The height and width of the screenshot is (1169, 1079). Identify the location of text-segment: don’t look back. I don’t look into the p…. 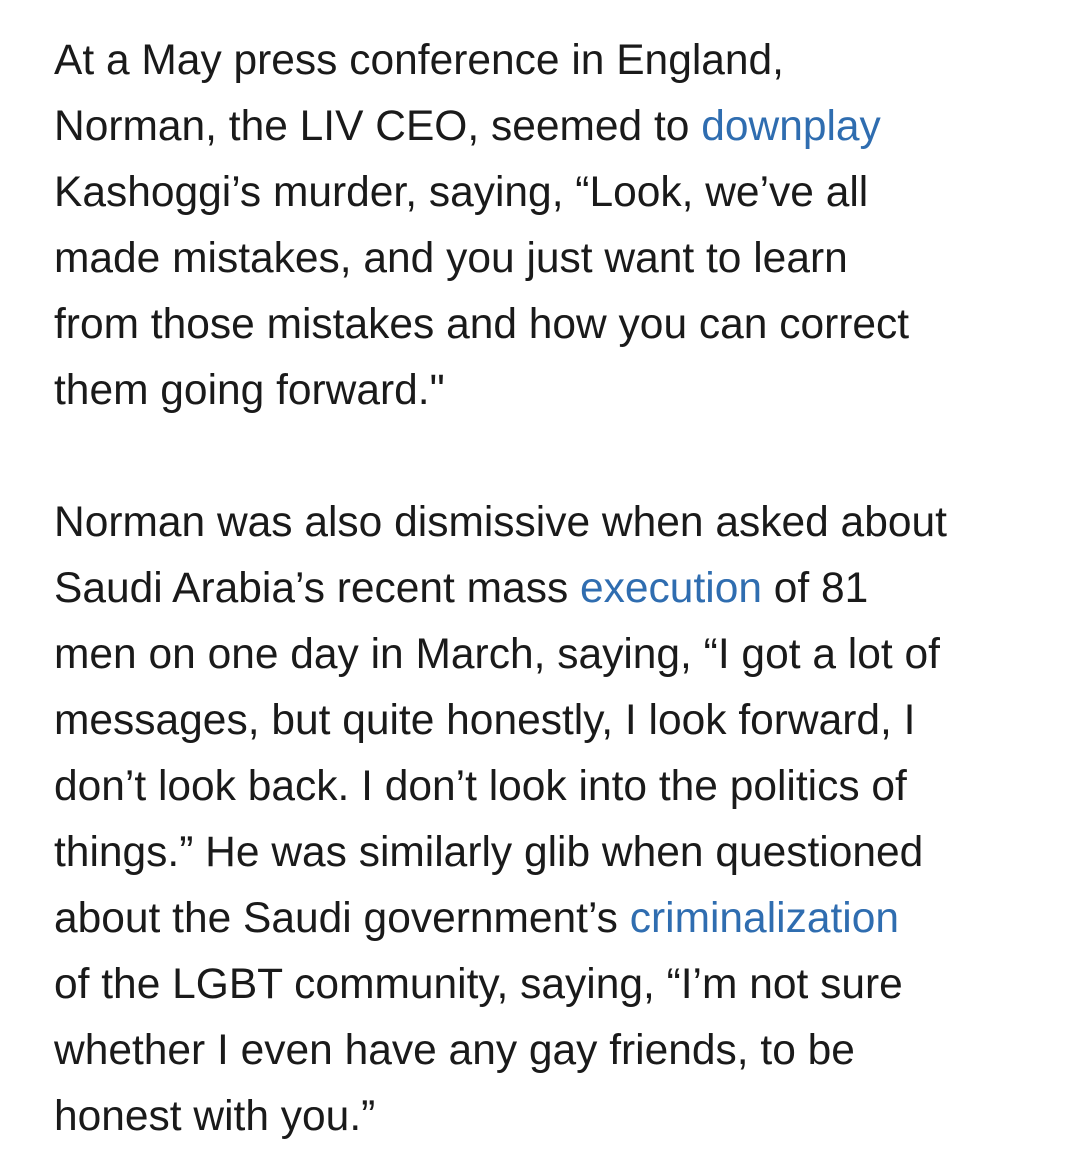
(480, 786).